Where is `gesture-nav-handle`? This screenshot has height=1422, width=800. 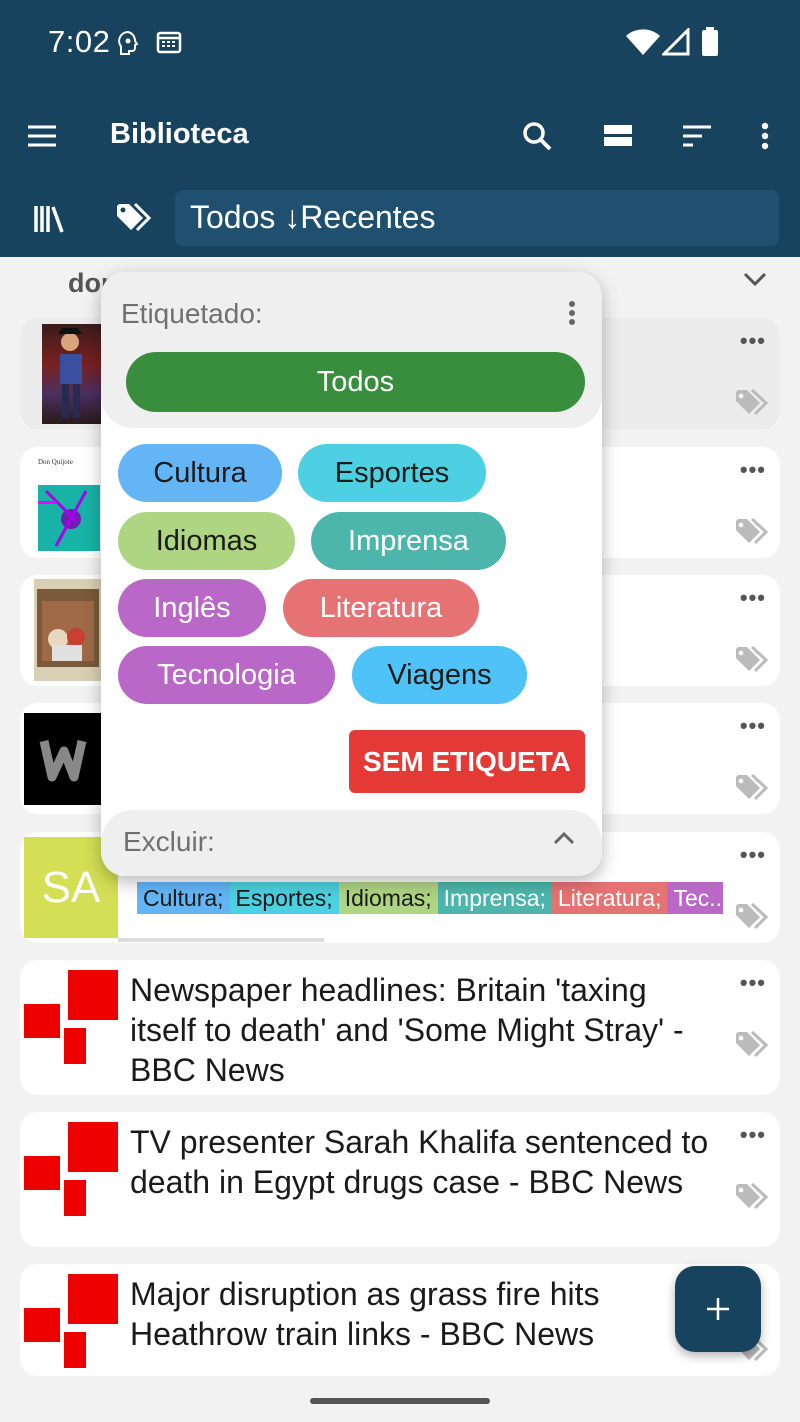 gesture-nav-handle is located at coordinates (400, 1401).